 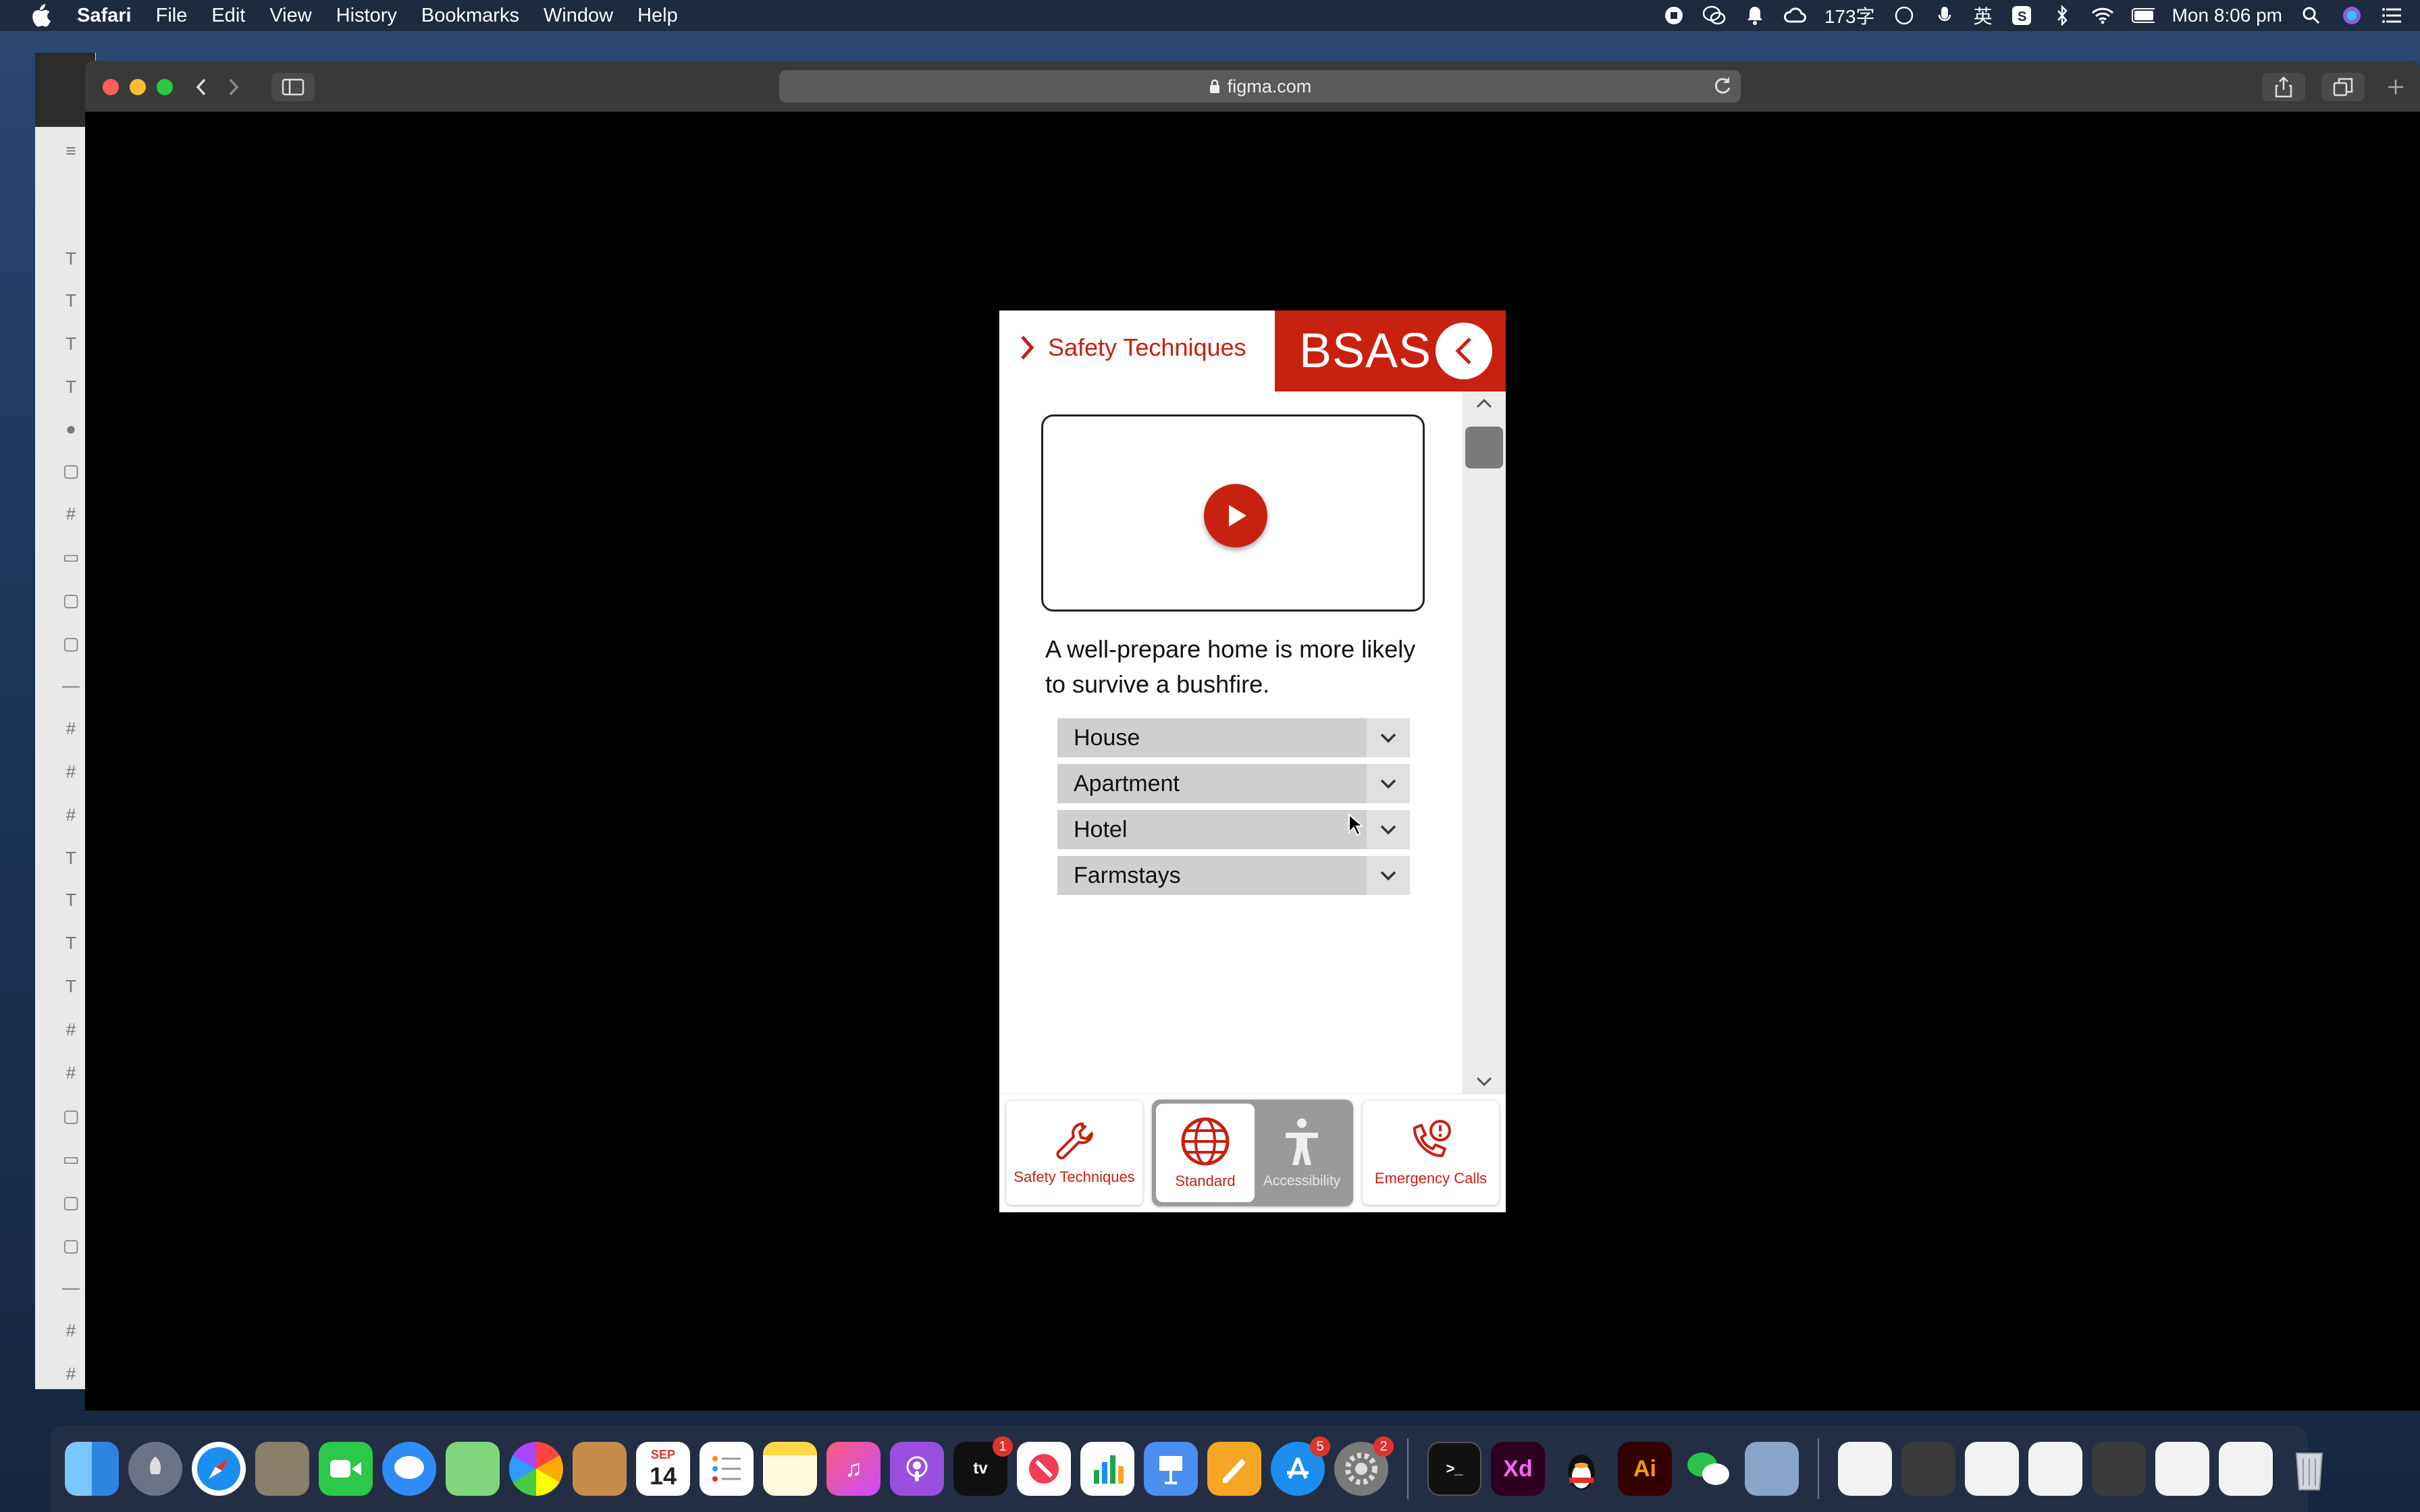 I want to click on contacts-icon, so click(x=600, y=1469).